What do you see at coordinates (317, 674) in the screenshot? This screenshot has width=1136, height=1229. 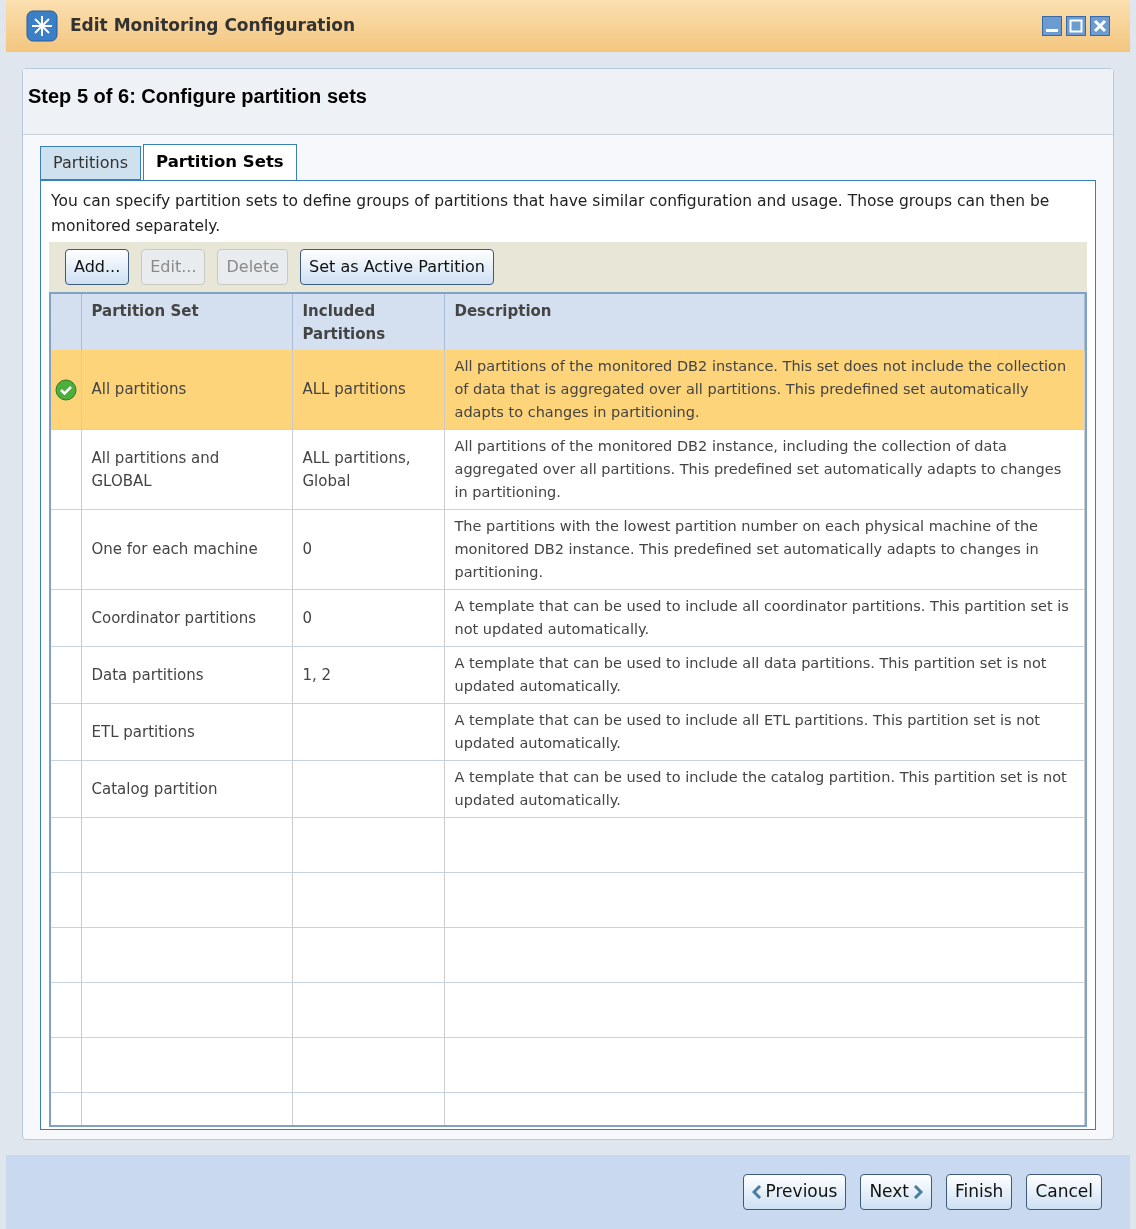 I see `table-cell: 1, 2` at bounding box center [317, 674].